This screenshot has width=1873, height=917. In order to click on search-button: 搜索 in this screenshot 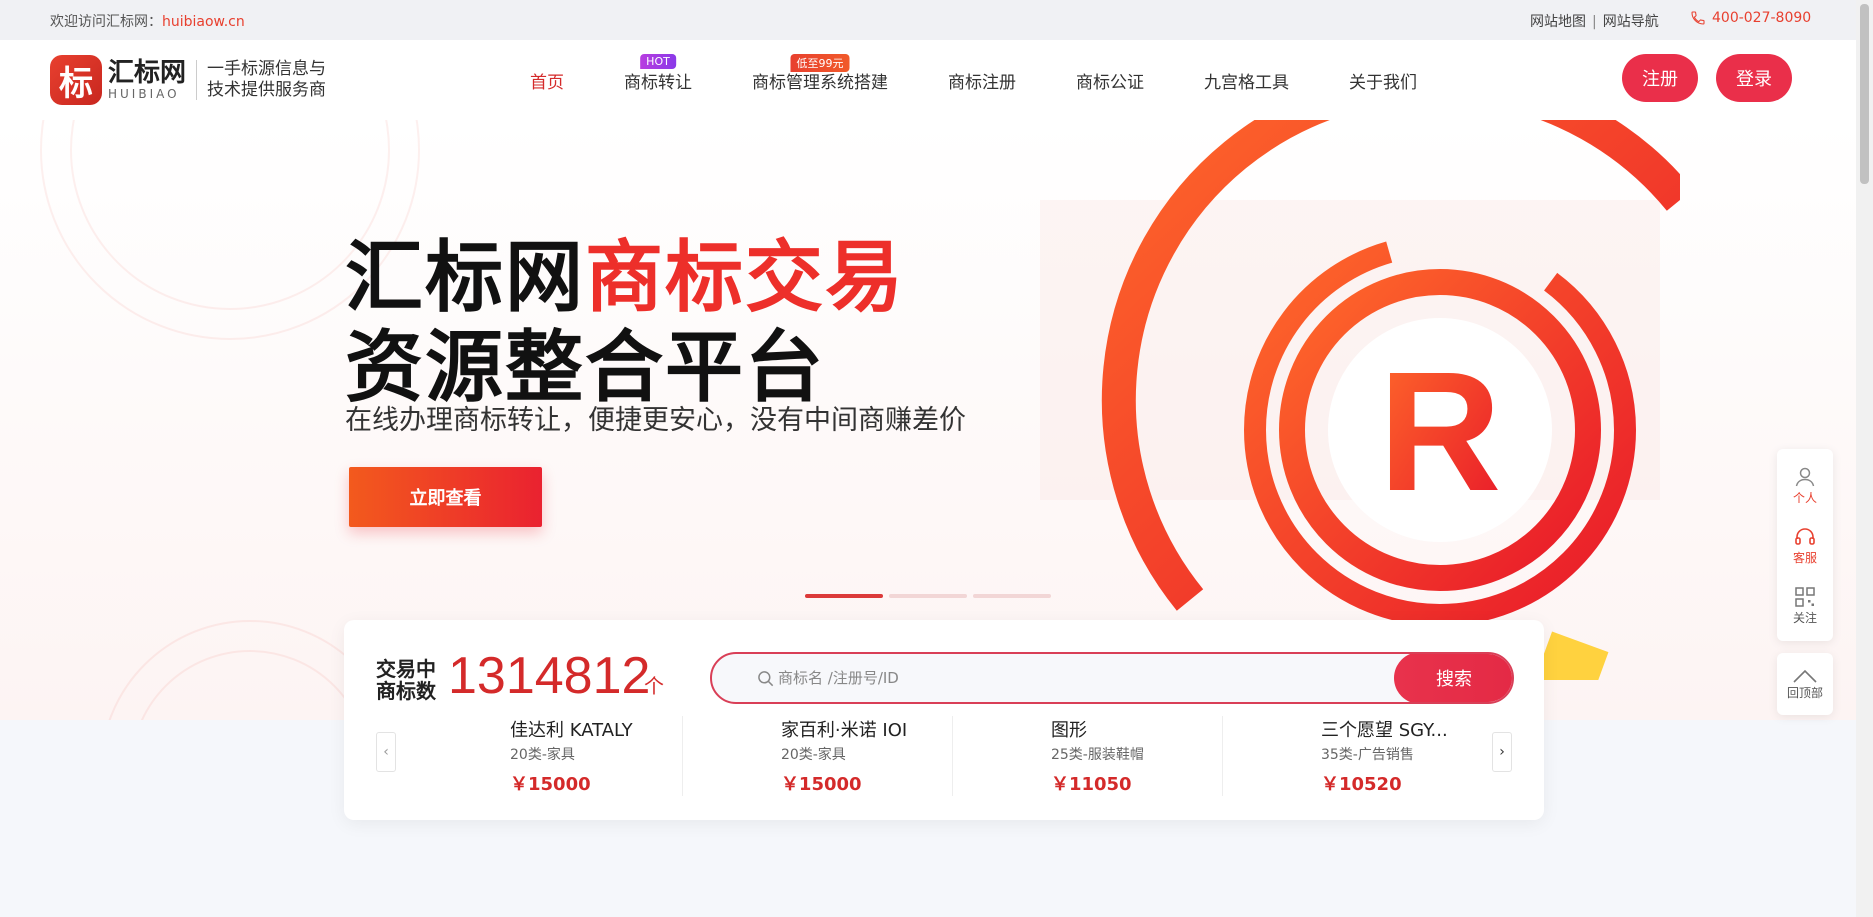, I will do `click(1453, 678)`.